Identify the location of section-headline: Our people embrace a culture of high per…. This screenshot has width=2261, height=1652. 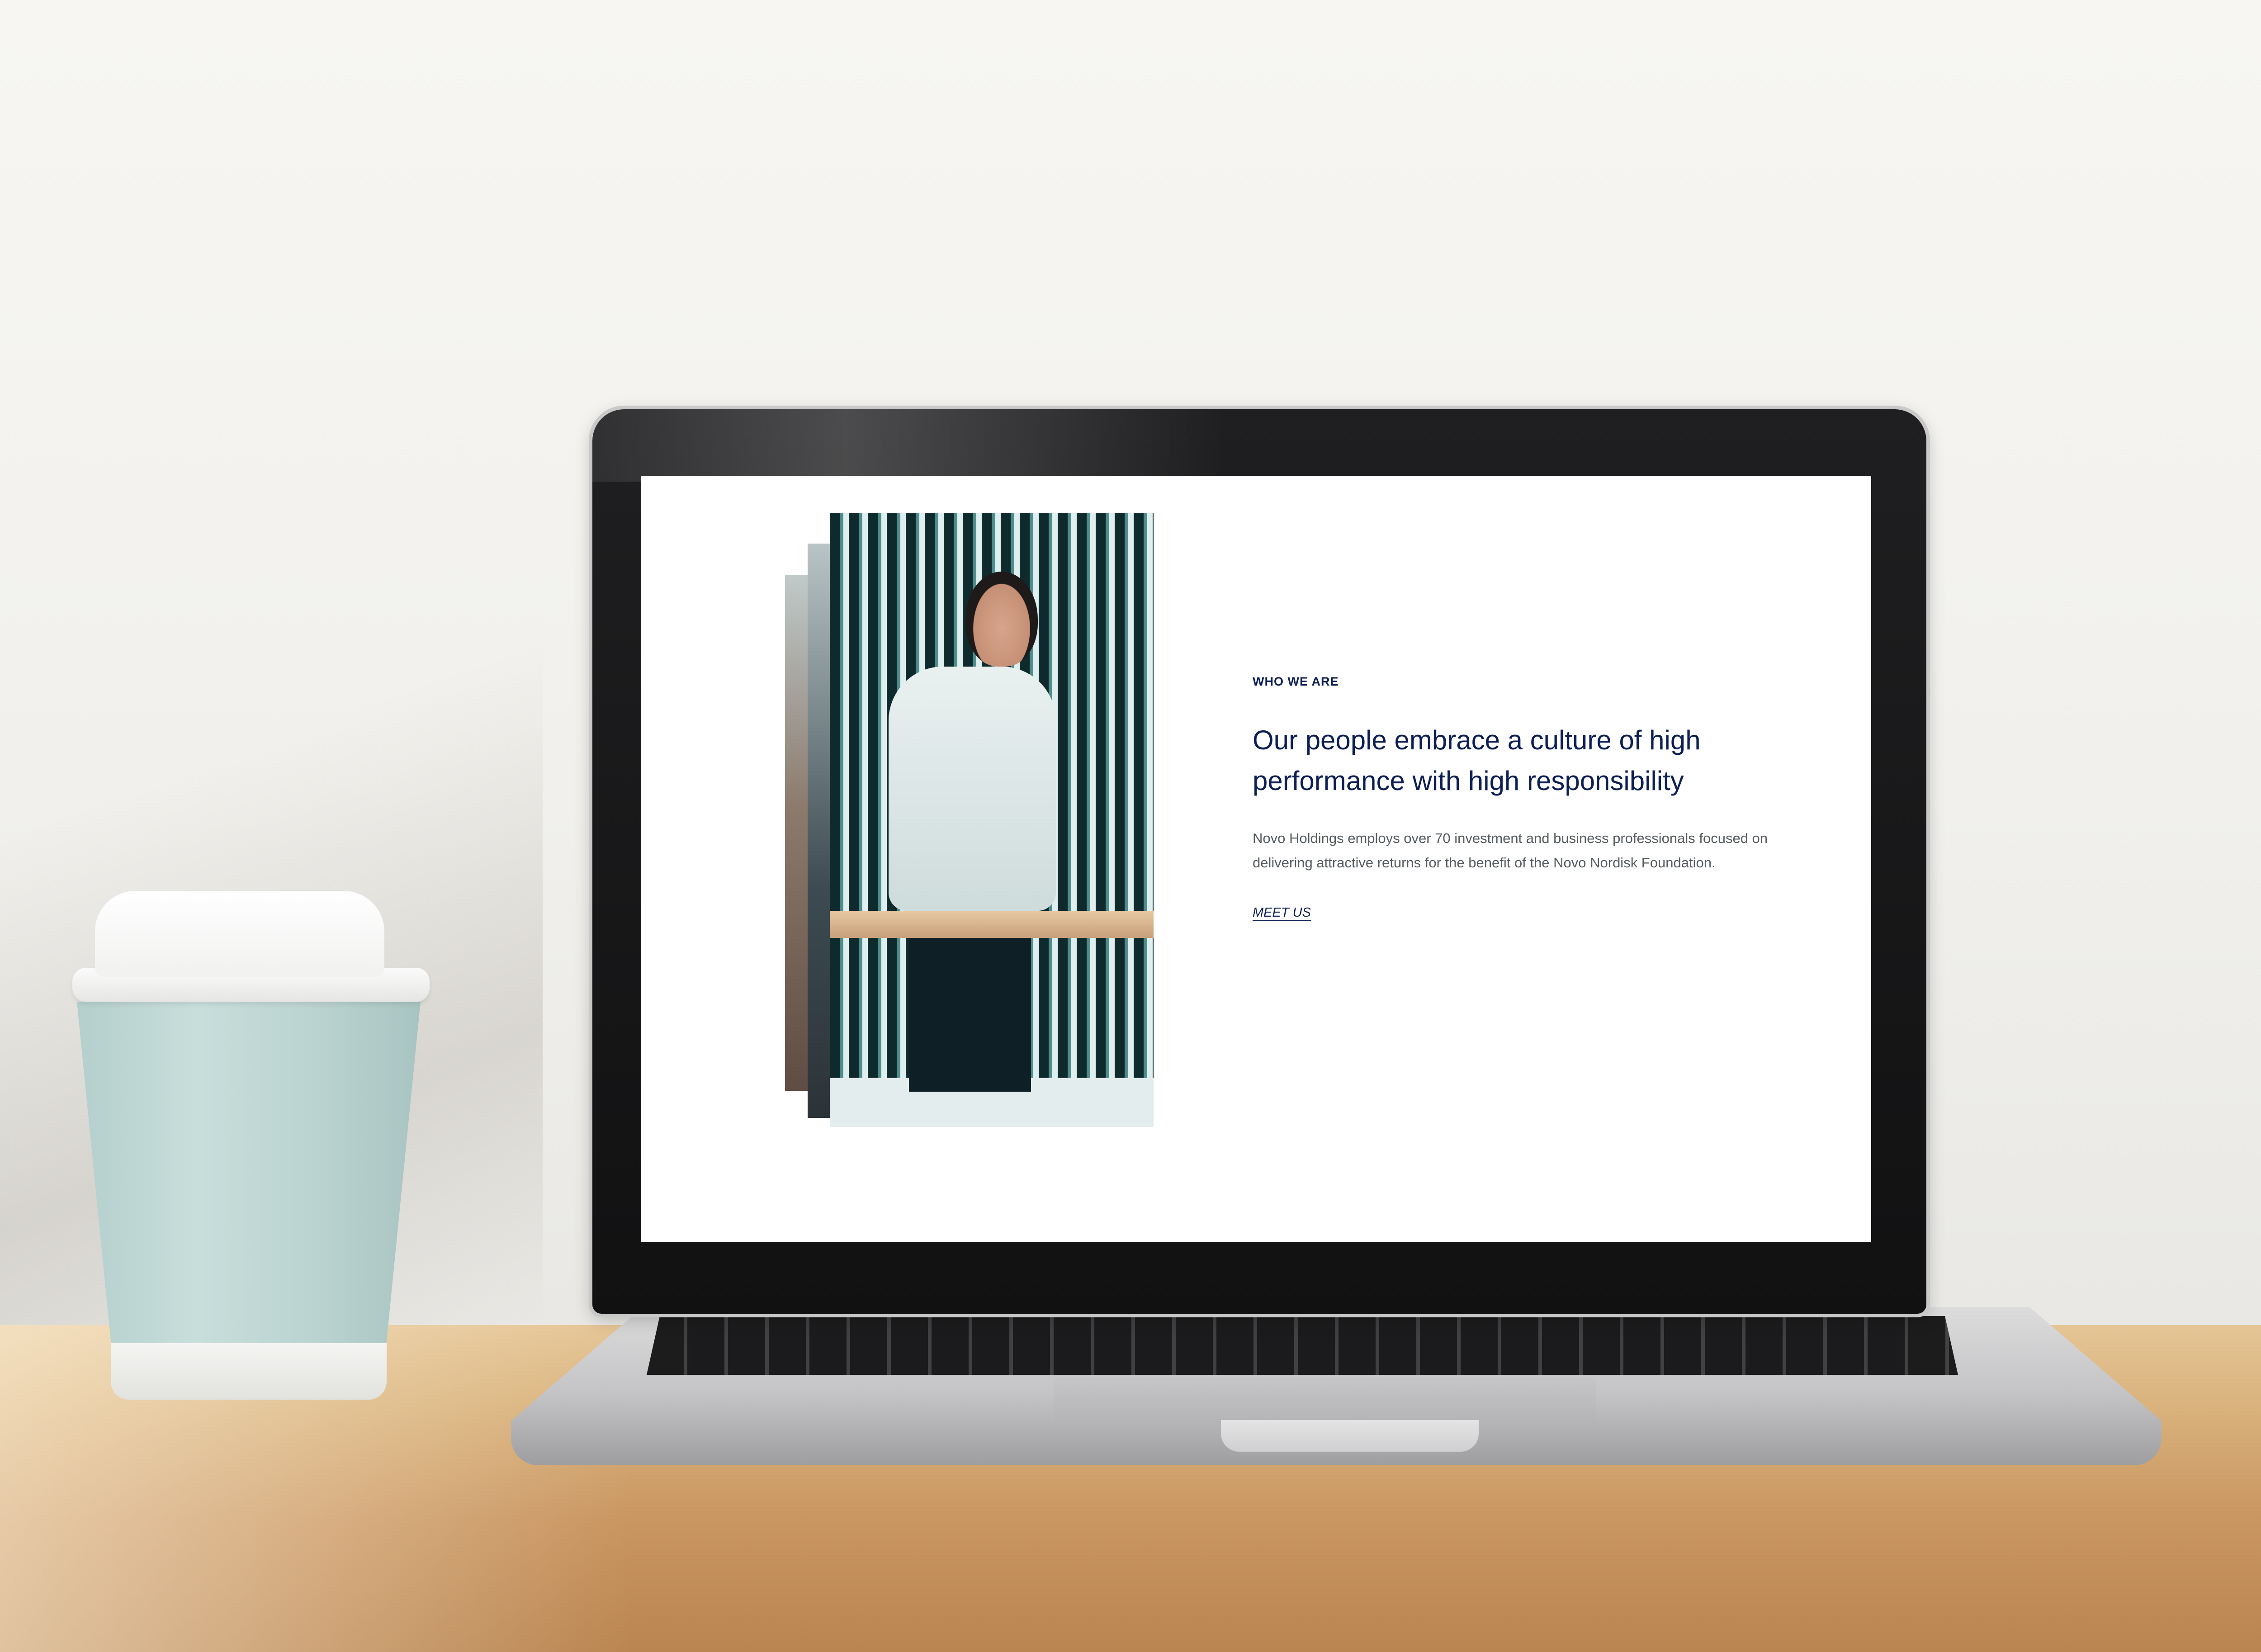
(1477, 760).